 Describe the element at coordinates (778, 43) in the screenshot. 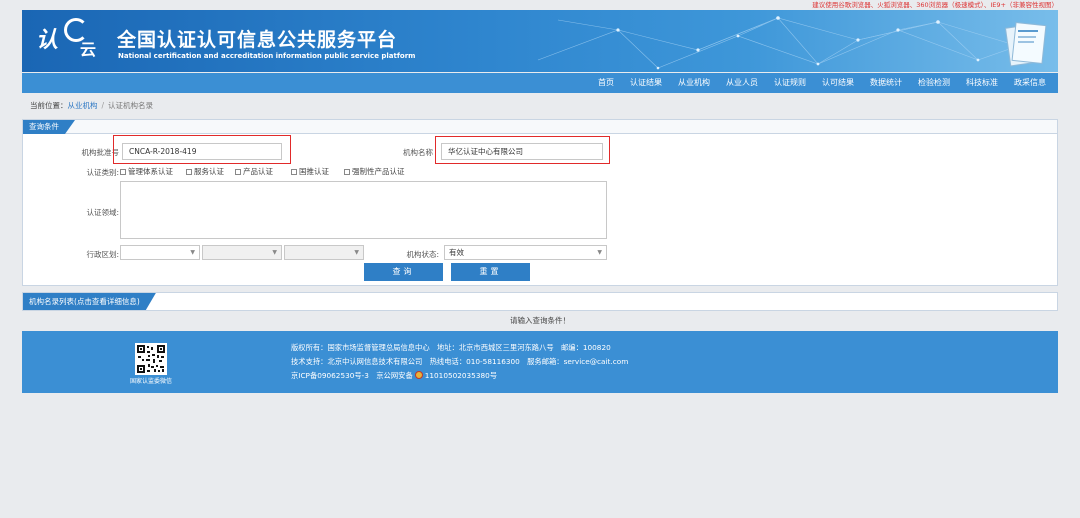

I see `network-decoration` at that location.